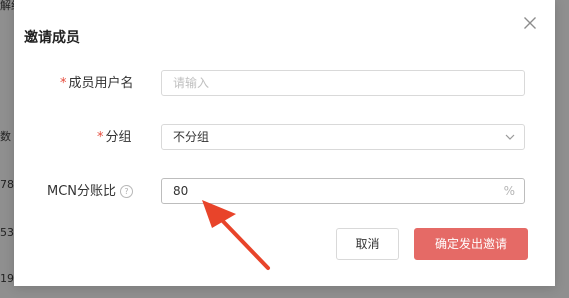  I want to click on username-label-text: 成员用户名, so click(101, 83).